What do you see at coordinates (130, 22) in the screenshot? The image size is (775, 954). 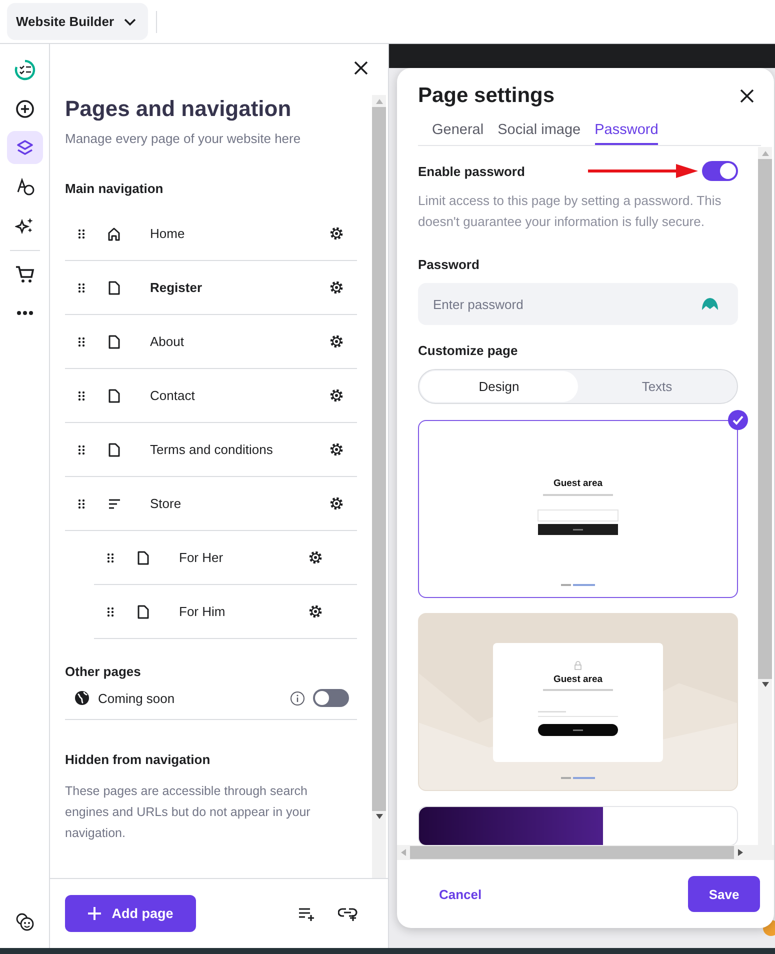 I see `chevron-down-icon` at bounding box center [130, 22].